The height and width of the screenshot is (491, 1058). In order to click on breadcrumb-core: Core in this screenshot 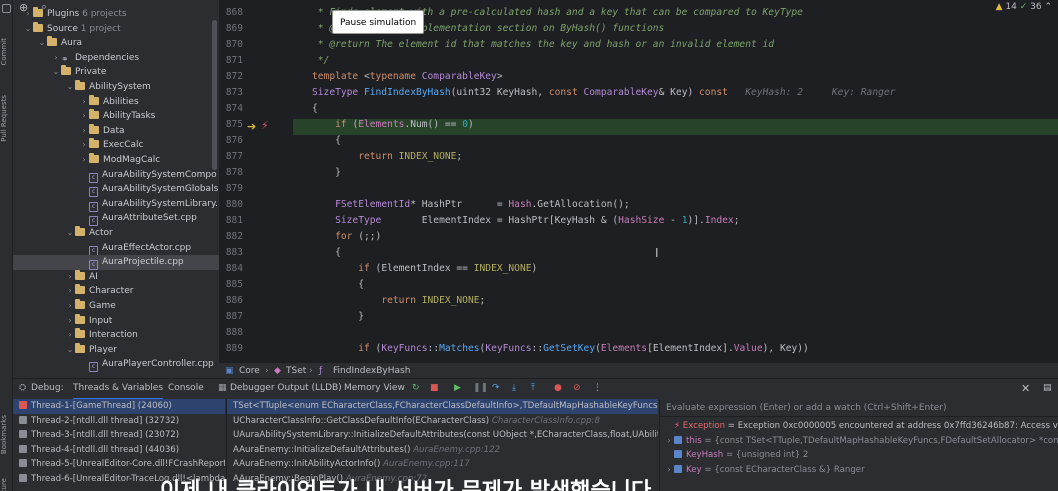, I will do `click(249, 371)`.